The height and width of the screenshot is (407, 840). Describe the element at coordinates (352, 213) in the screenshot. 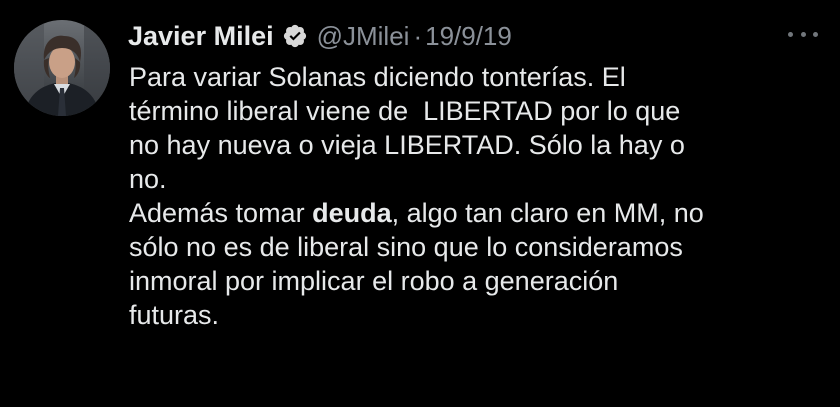

I see `tweet-bold-word: deuda` at that location.